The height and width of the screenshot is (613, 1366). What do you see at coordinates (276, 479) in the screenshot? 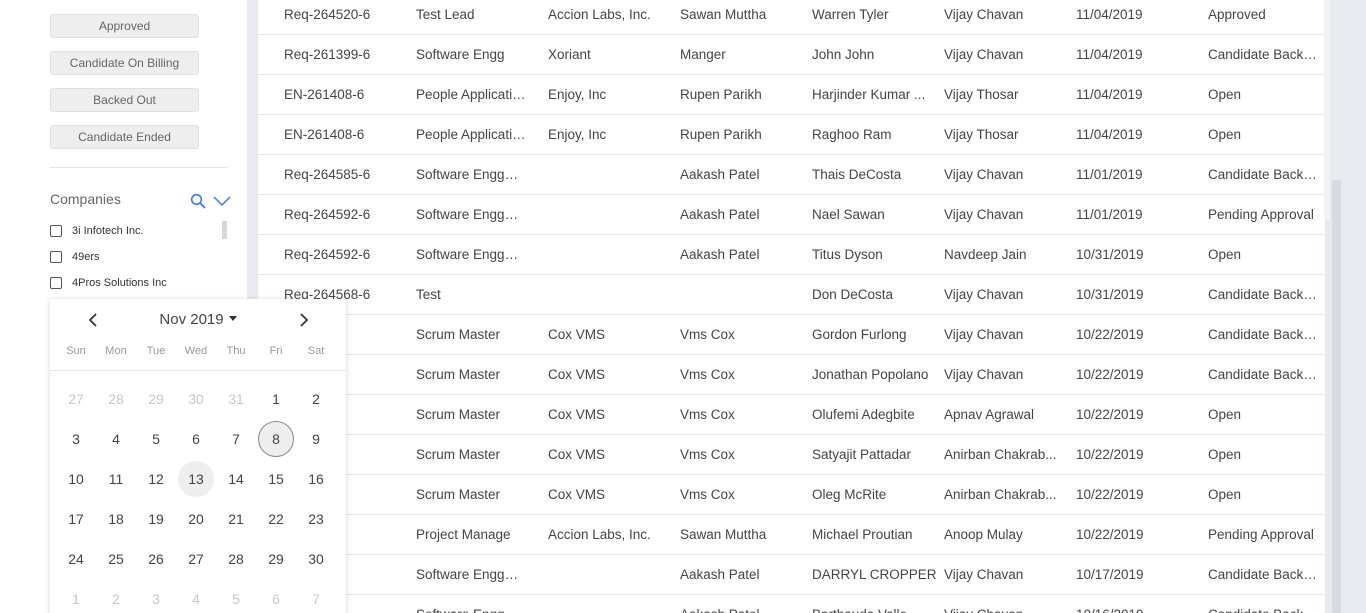
I see `calendar-day: 15` at bounding box center [276, 479].